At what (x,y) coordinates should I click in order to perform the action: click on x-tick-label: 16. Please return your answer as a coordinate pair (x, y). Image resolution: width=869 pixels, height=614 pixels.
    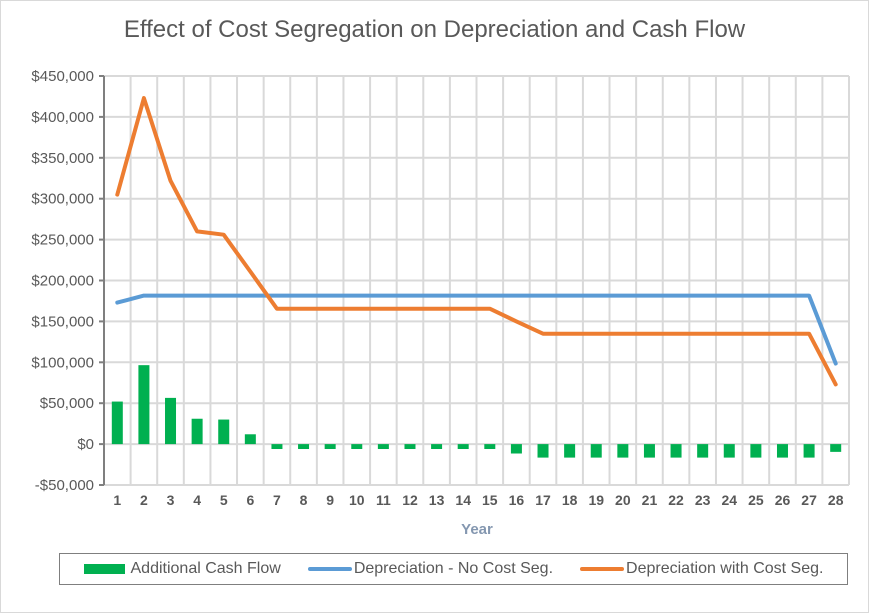
    Looking at the image, I should click on (517, 500).